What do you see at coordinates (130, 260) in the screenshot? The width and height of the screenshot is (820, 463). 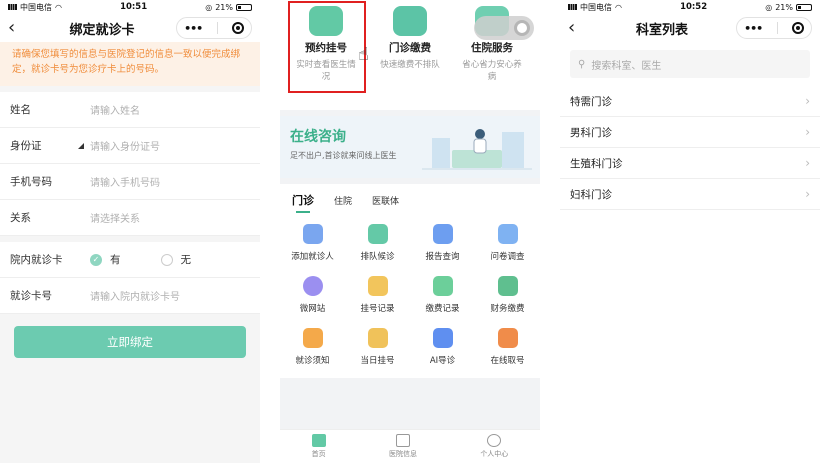 I see `hospital-card-field: 院内就诊卡 ✓ 有 无` at bounding box center [130, 260].